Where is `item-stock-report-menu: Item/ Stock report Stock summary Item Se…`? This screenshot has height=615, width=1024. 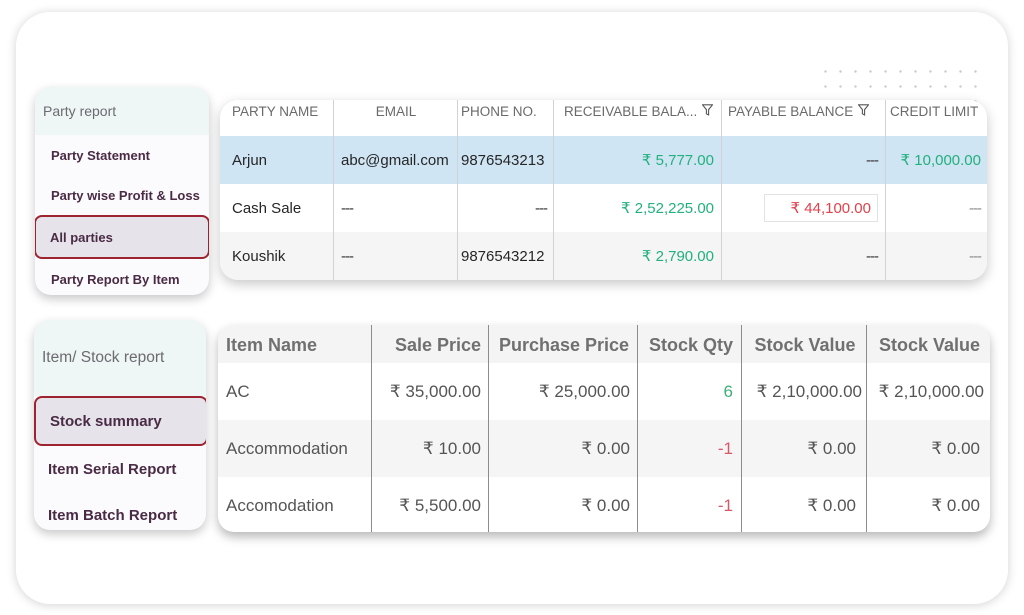
item-stock-report-menu: Item/ Stock report Stock summary Item Se… is located at coordinates (120, 425).